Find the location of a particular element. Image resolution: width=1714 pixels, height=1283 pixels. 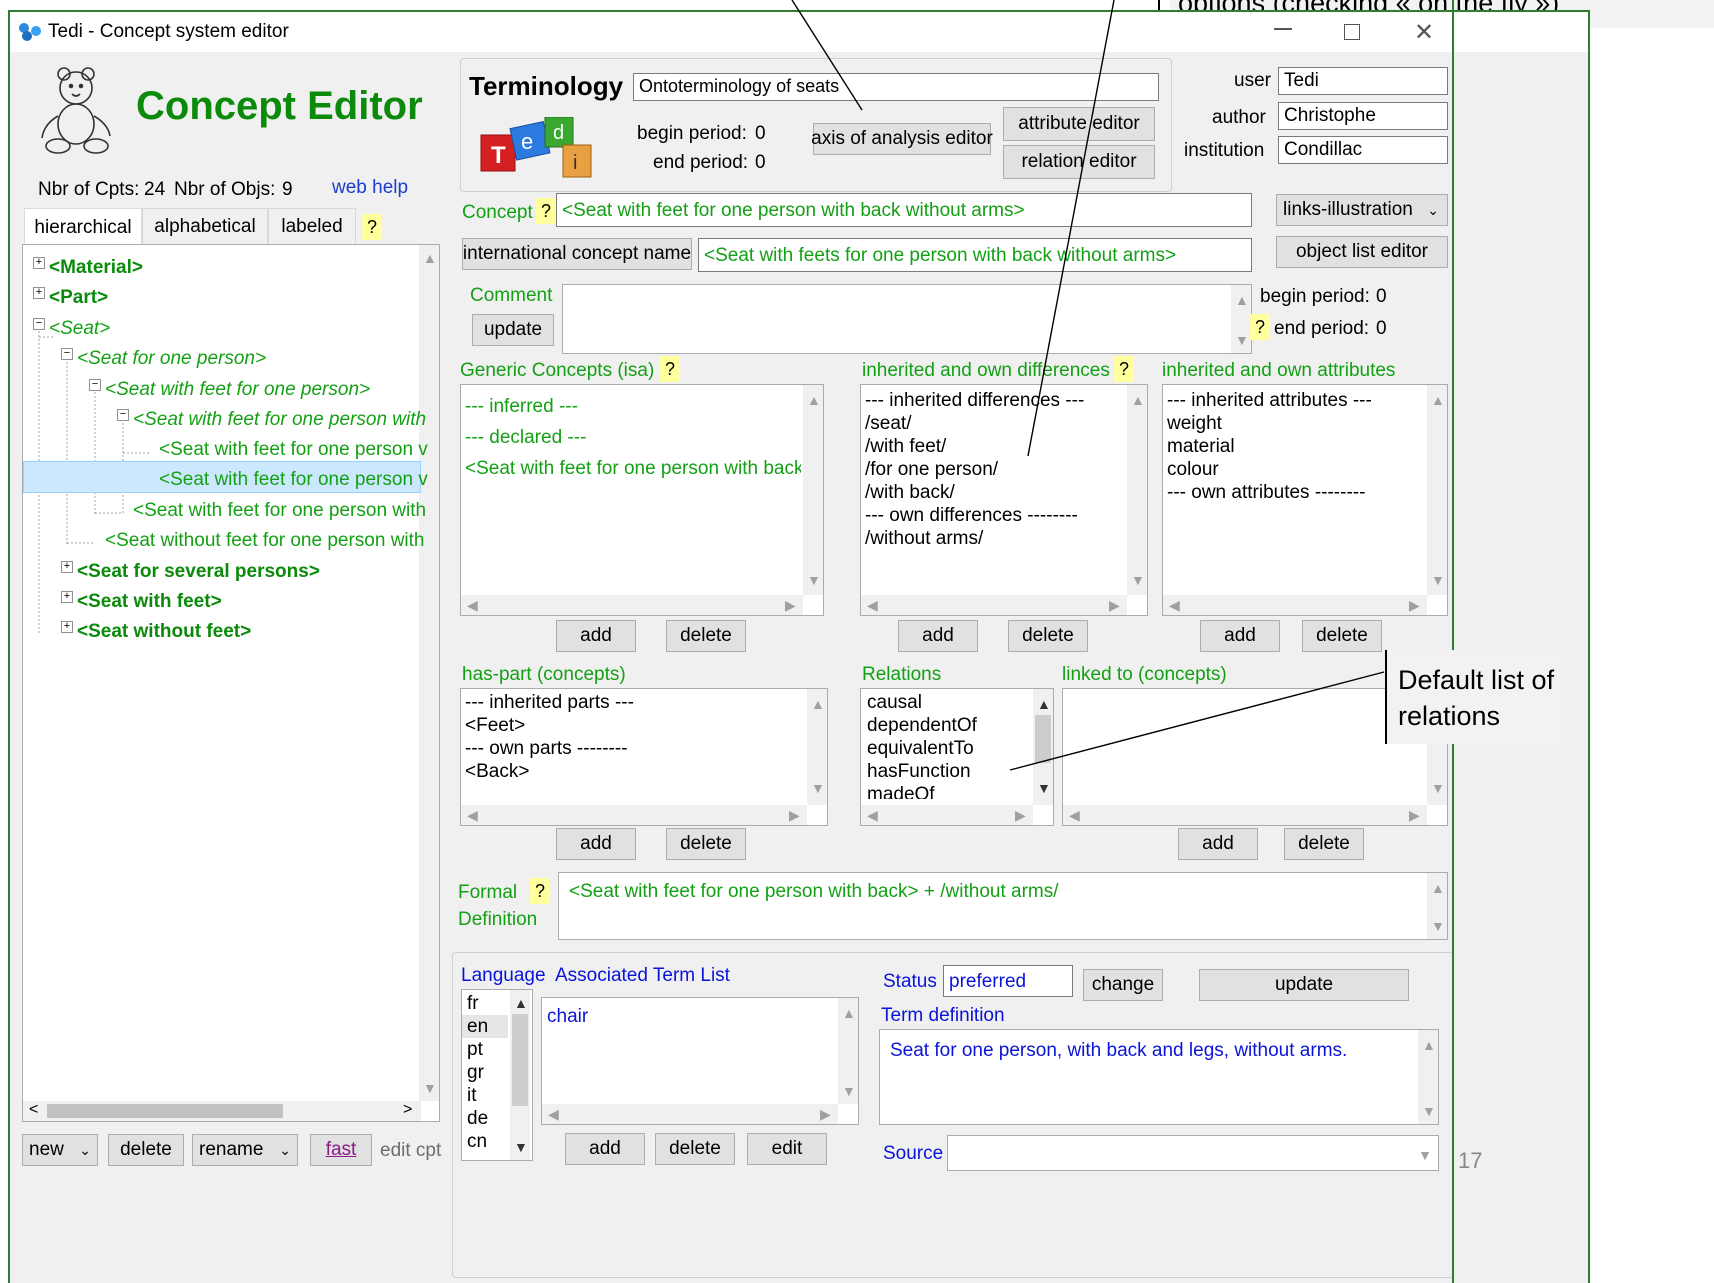

tree-item-seat-feet-back: <Seat with feet for one person with is located at coordinates (279, 420).